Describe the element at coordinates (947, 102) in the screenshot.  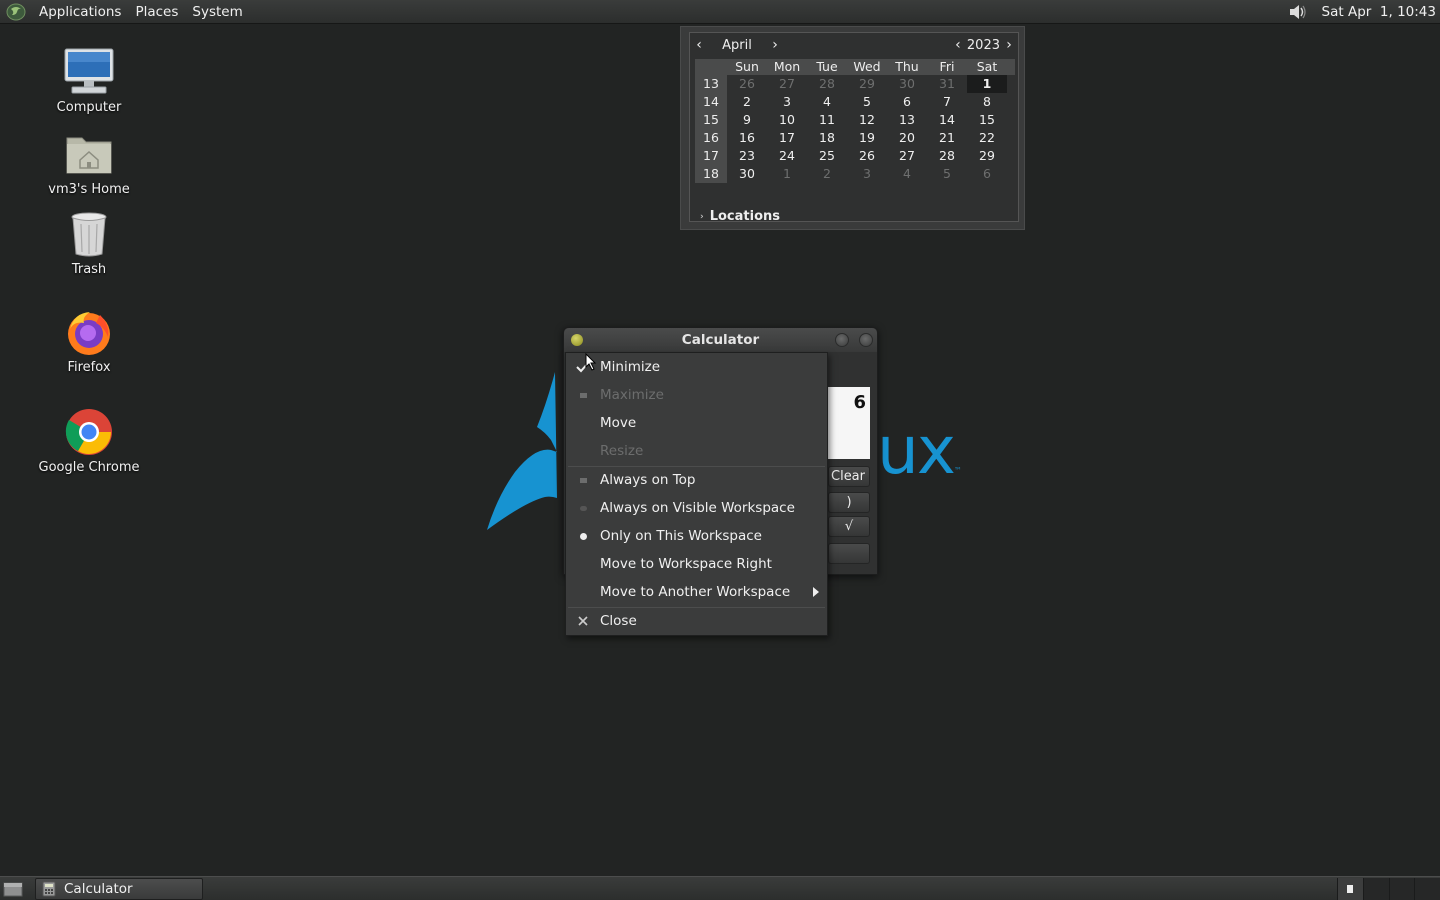
I see `calendar-day: 7` at that location.